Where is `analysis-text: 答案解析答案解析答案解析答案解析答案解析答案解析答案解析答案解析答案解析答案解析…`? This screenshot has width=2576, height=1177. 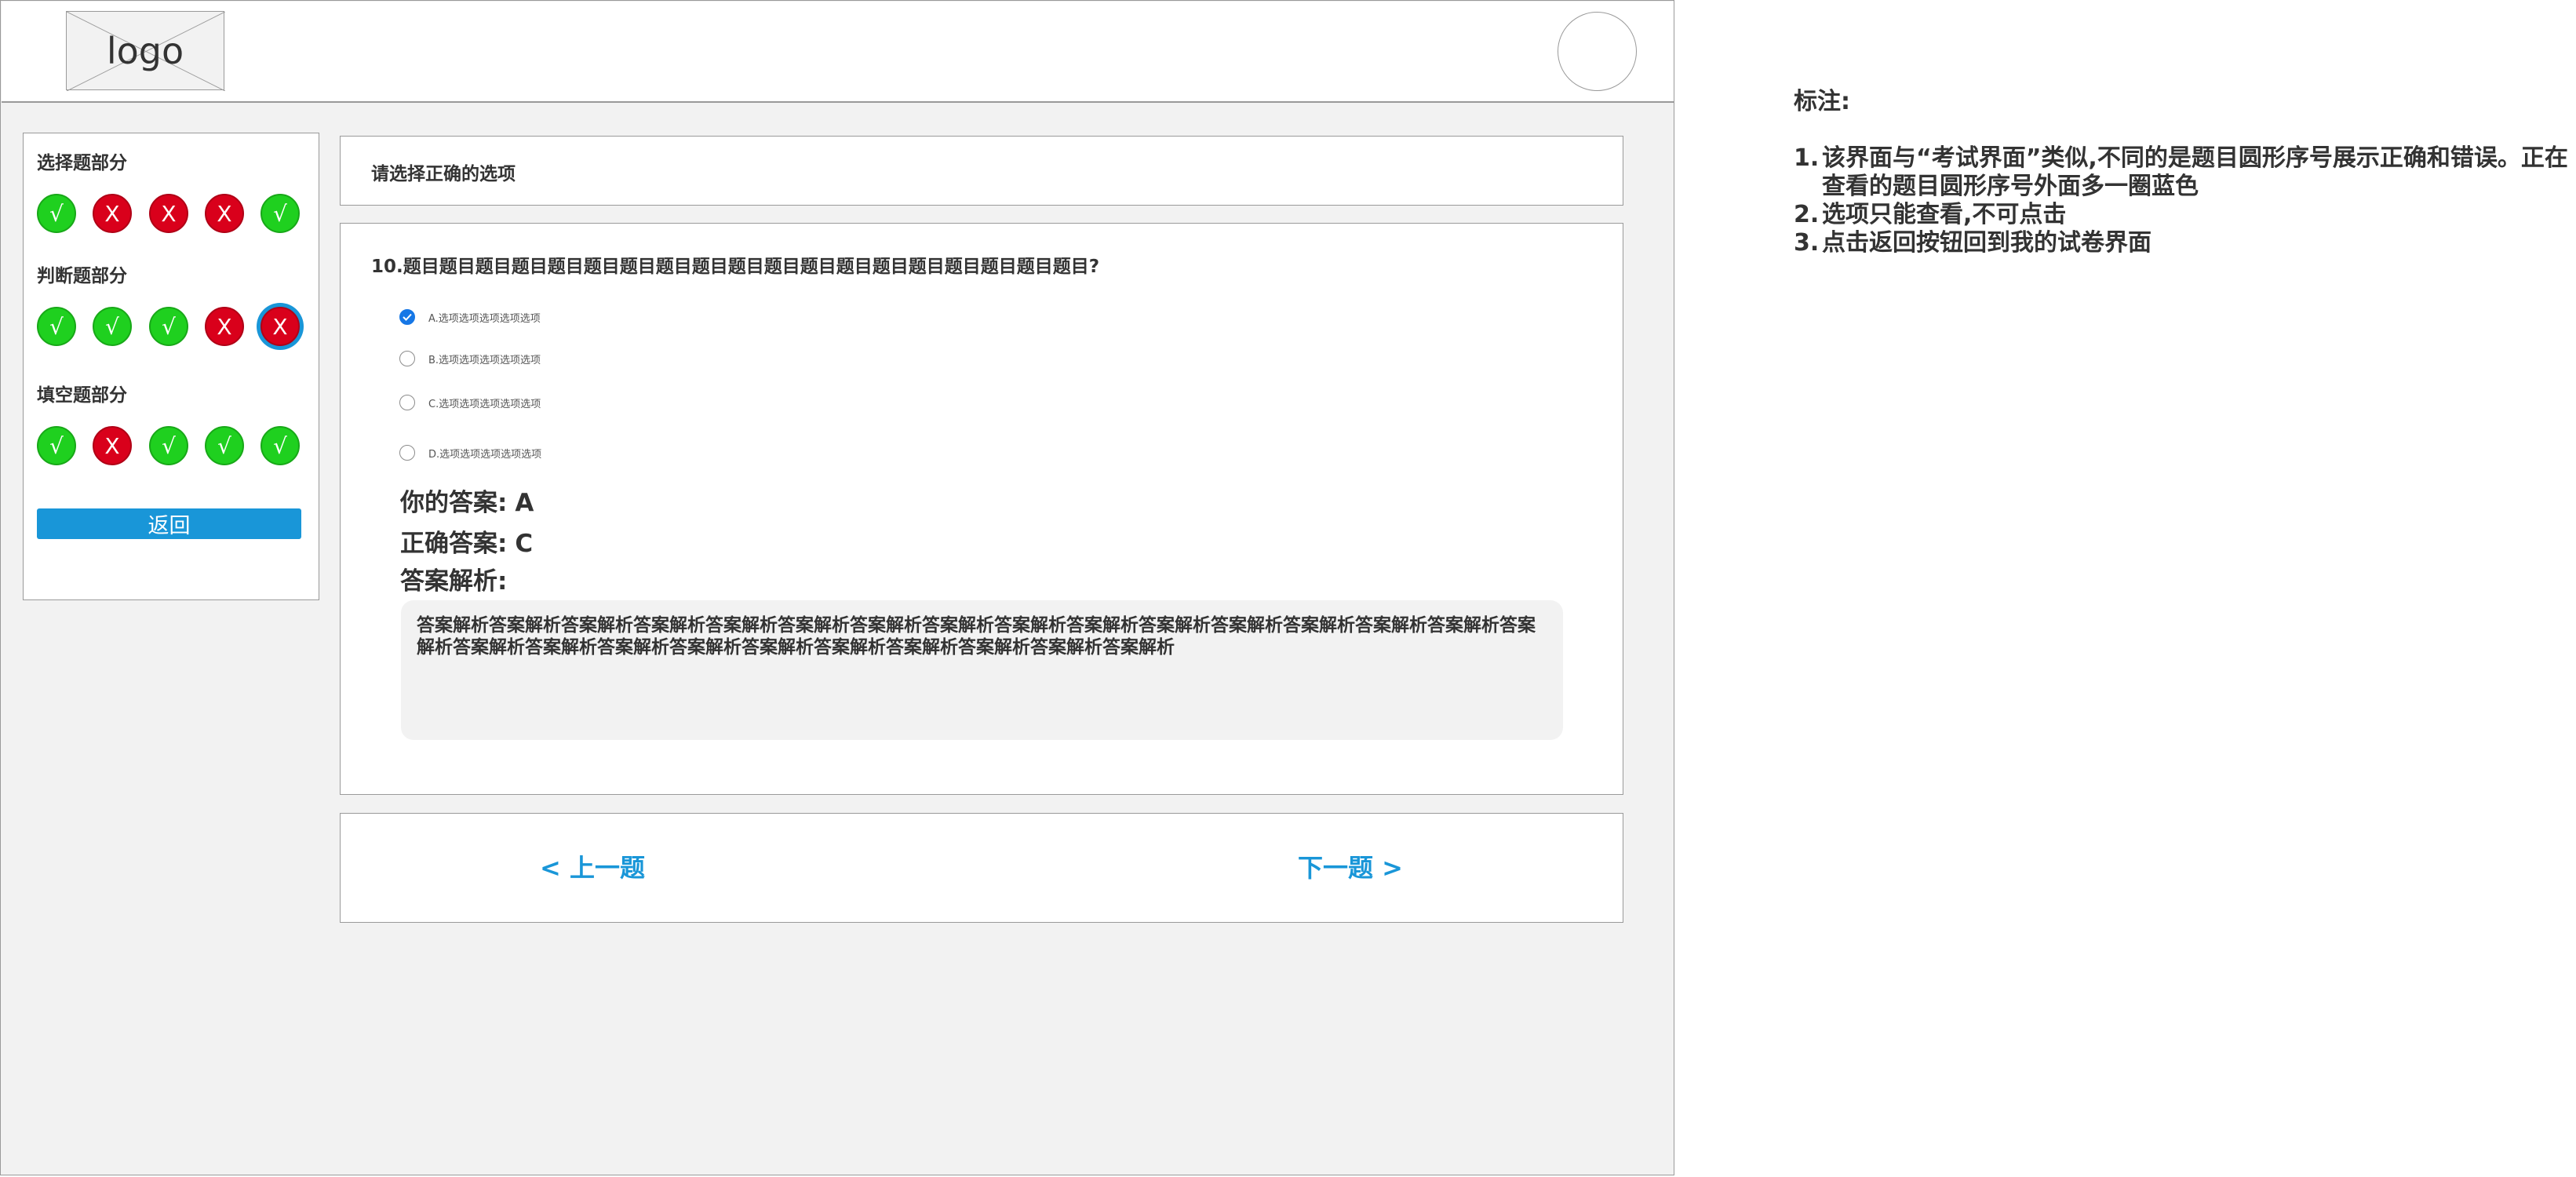
analysis-text: 答案解析答案解析答案解析答案解析答案解析答案解析答案解析答案解析答案解析答案解析… is located at coordinates (976, 636).